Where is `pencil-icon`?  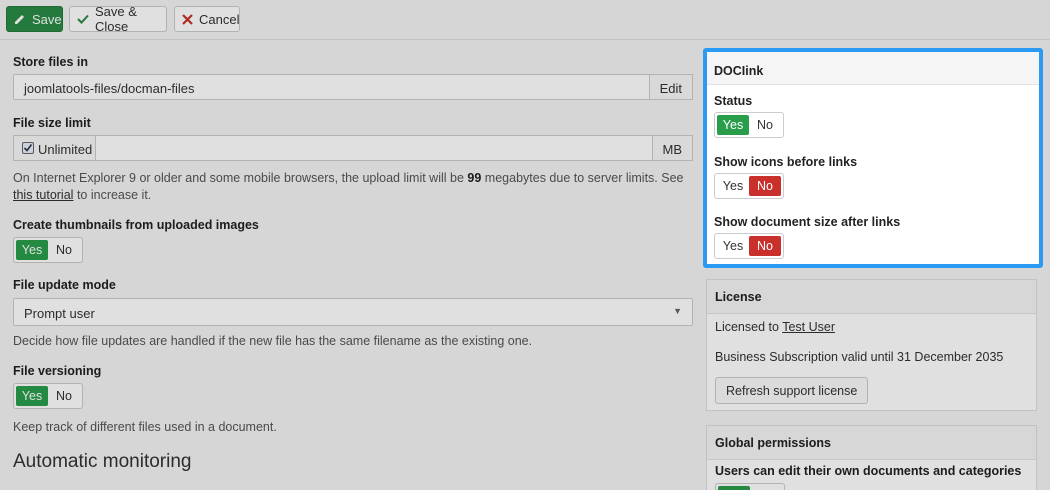
pencil-icon is located at coordinates (20, 19).